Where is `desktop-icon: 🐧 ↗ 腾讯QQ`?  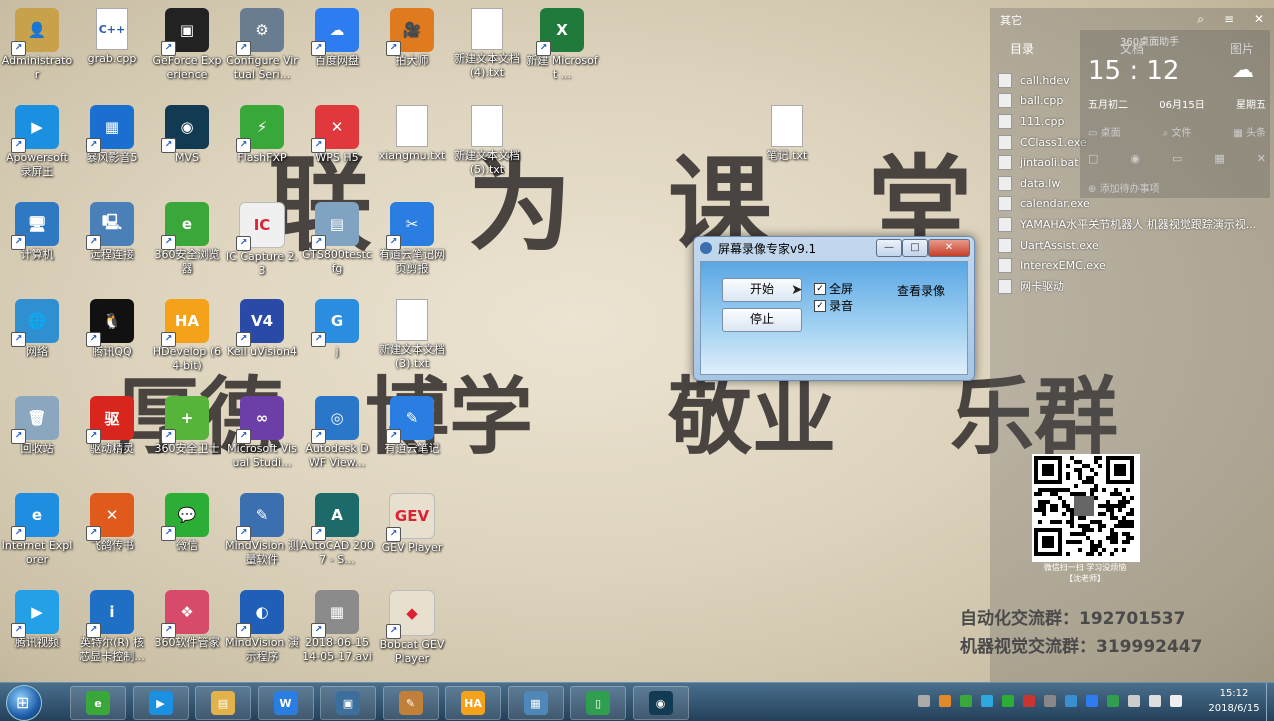
desktop-icon: 🐧 ↗ 腾讯QQ is located at coordinates (112, 329).